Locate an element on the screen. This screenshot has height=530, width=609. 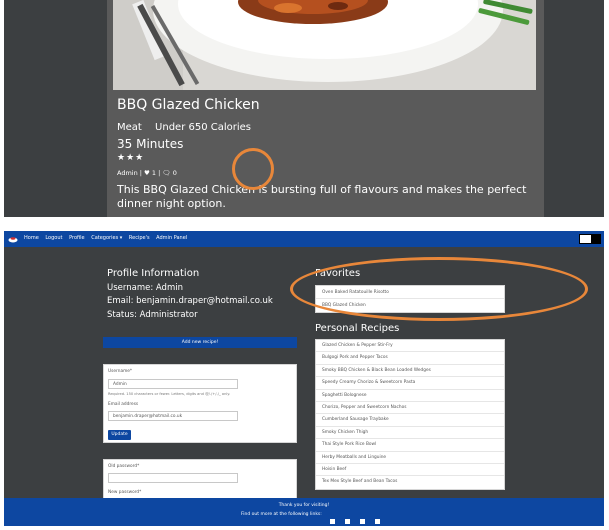
profile-heading: Profile Information is located at coordinates (153, 273).